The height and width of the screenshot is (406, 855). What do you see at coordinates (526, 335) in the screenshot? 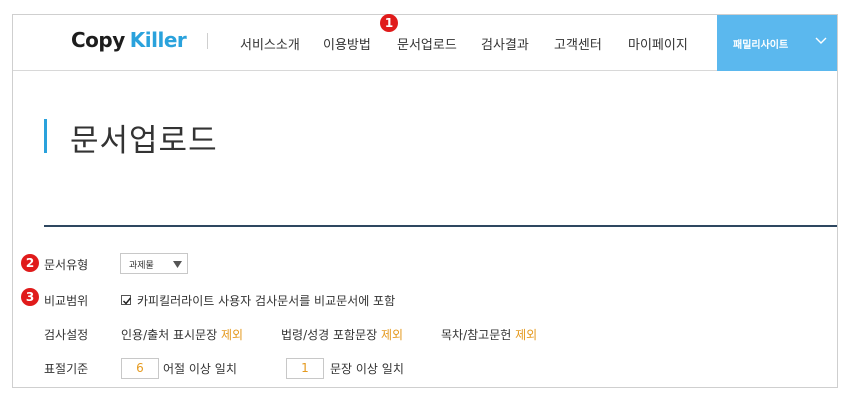
I see `setting-toc-action: 제외` at bounding box center [526, 335].